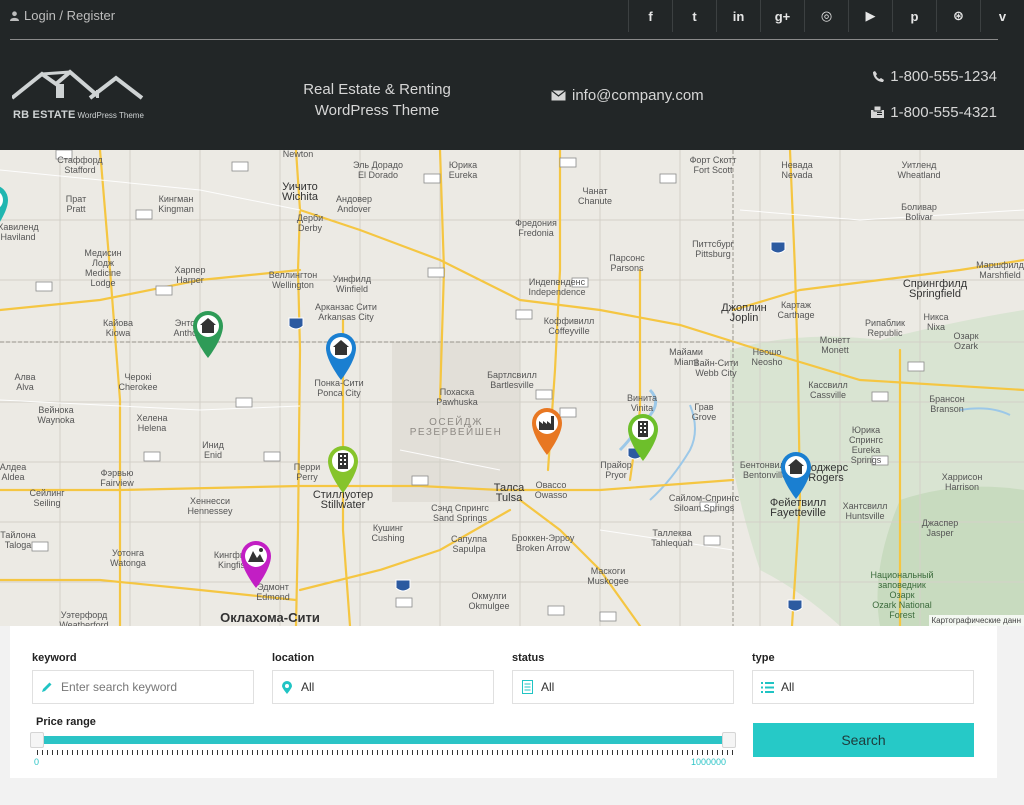  Describe the element at coordinates (76, 204) in the screenshot. I see `map-place-label: Прат Pratt` at that location.